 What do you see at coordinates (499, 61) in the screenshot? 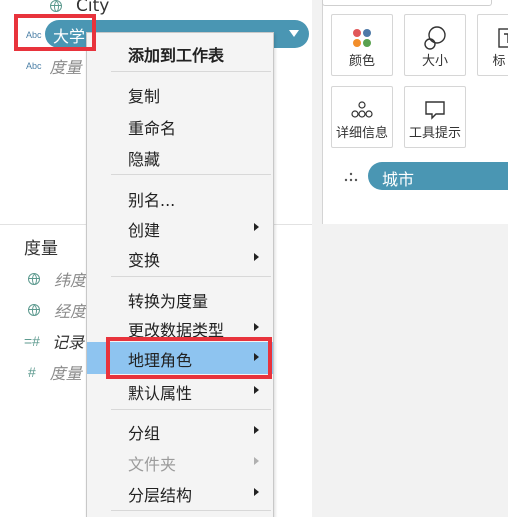
I see `label-button-label: 标` at bounding box center [499, 61].